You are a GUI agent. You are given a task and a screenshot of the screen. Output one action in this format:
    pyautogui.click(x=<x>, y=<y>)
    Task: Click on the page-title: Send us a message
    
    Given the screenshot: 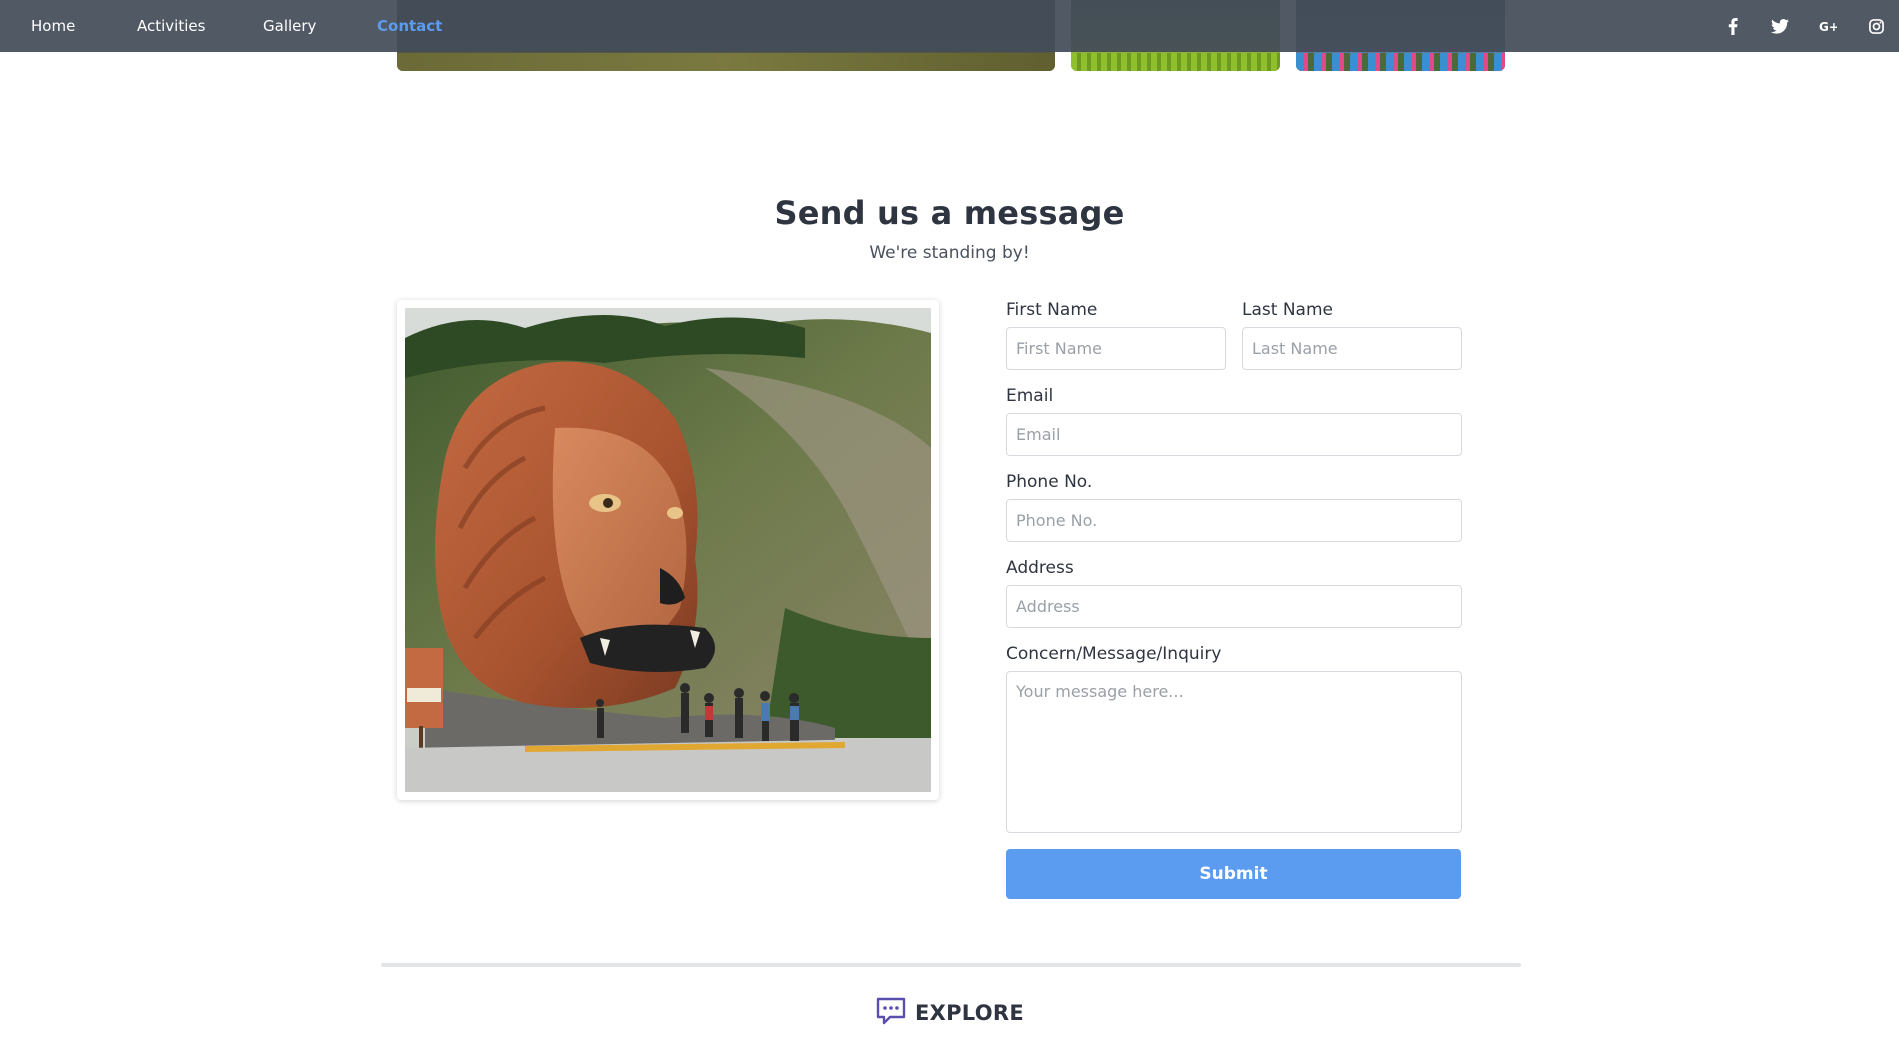 What is the action you would take?
    pyautogui.click(x=949, y=213)
    